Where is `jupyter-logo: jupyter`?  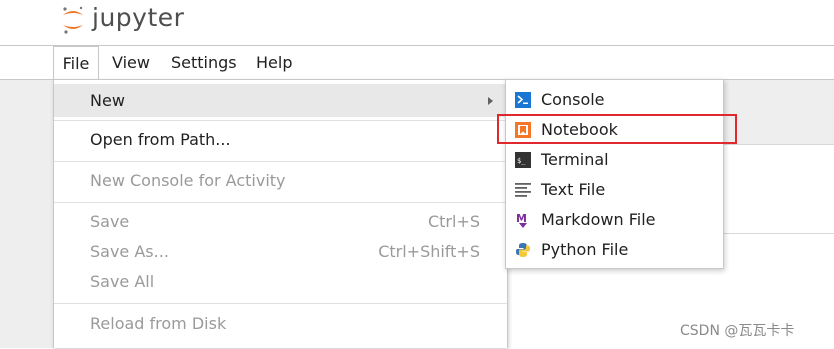
jupyter-logo: jupyter is located at coordinates (122, 20).